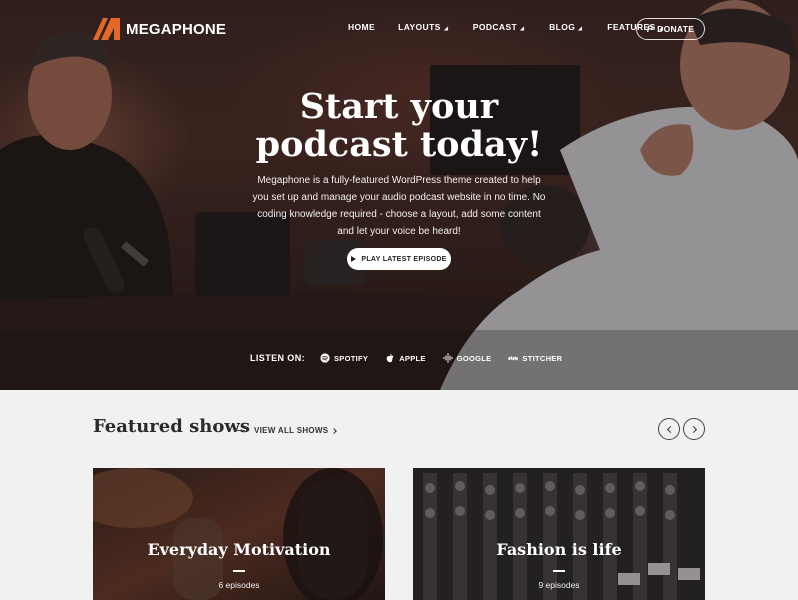 This screenshot has width=798, height=600. I want to click on apple-icon, so click(390, 358).